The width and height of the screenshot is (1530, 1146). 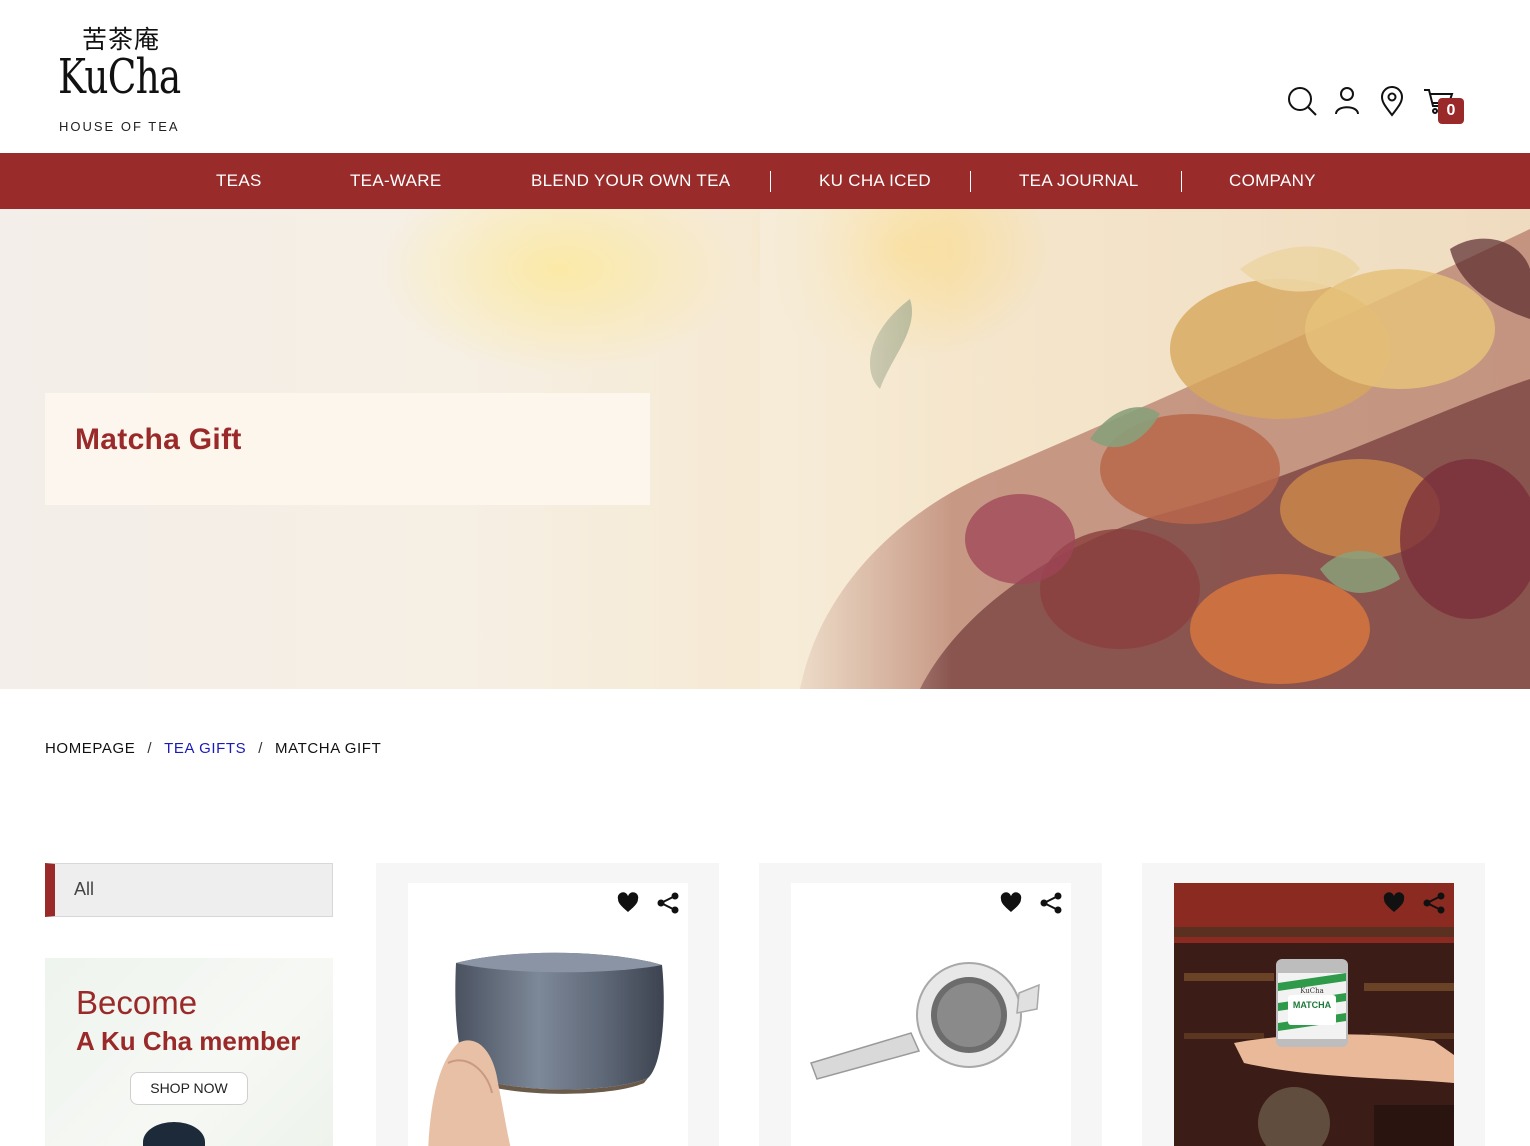 What do you see at coordinates (189, 890) in the screenshot?
I see `category-filter-all: All` at bounding box center [189, 890].